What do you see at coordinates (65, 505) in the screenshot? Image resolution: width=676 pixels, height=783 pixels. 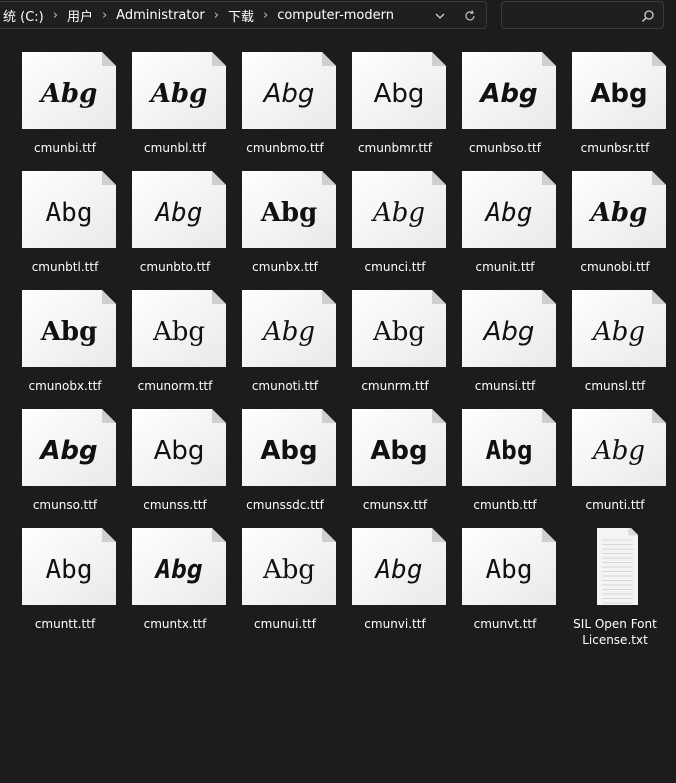 I see `file-name-label: cmunso.ttf` at bounding box center [65, 505].